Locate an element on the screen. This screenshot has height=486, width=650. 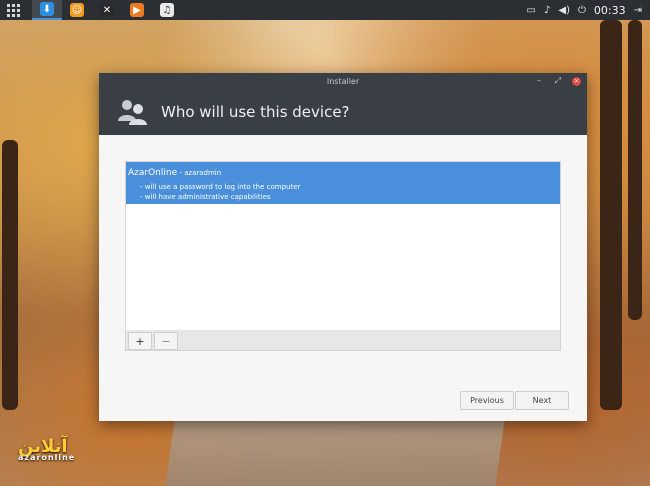
volume-icon: ◀) is located at coordinates (564, 10).